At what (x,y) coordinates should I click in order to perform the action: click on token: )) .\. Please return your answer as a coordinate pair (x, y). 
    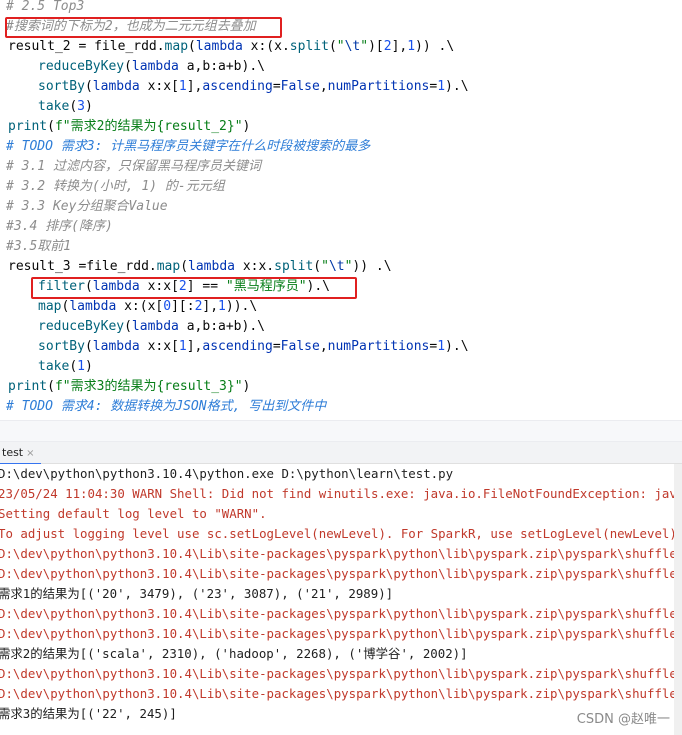
    Looking at the image, I should click on (435, 46).